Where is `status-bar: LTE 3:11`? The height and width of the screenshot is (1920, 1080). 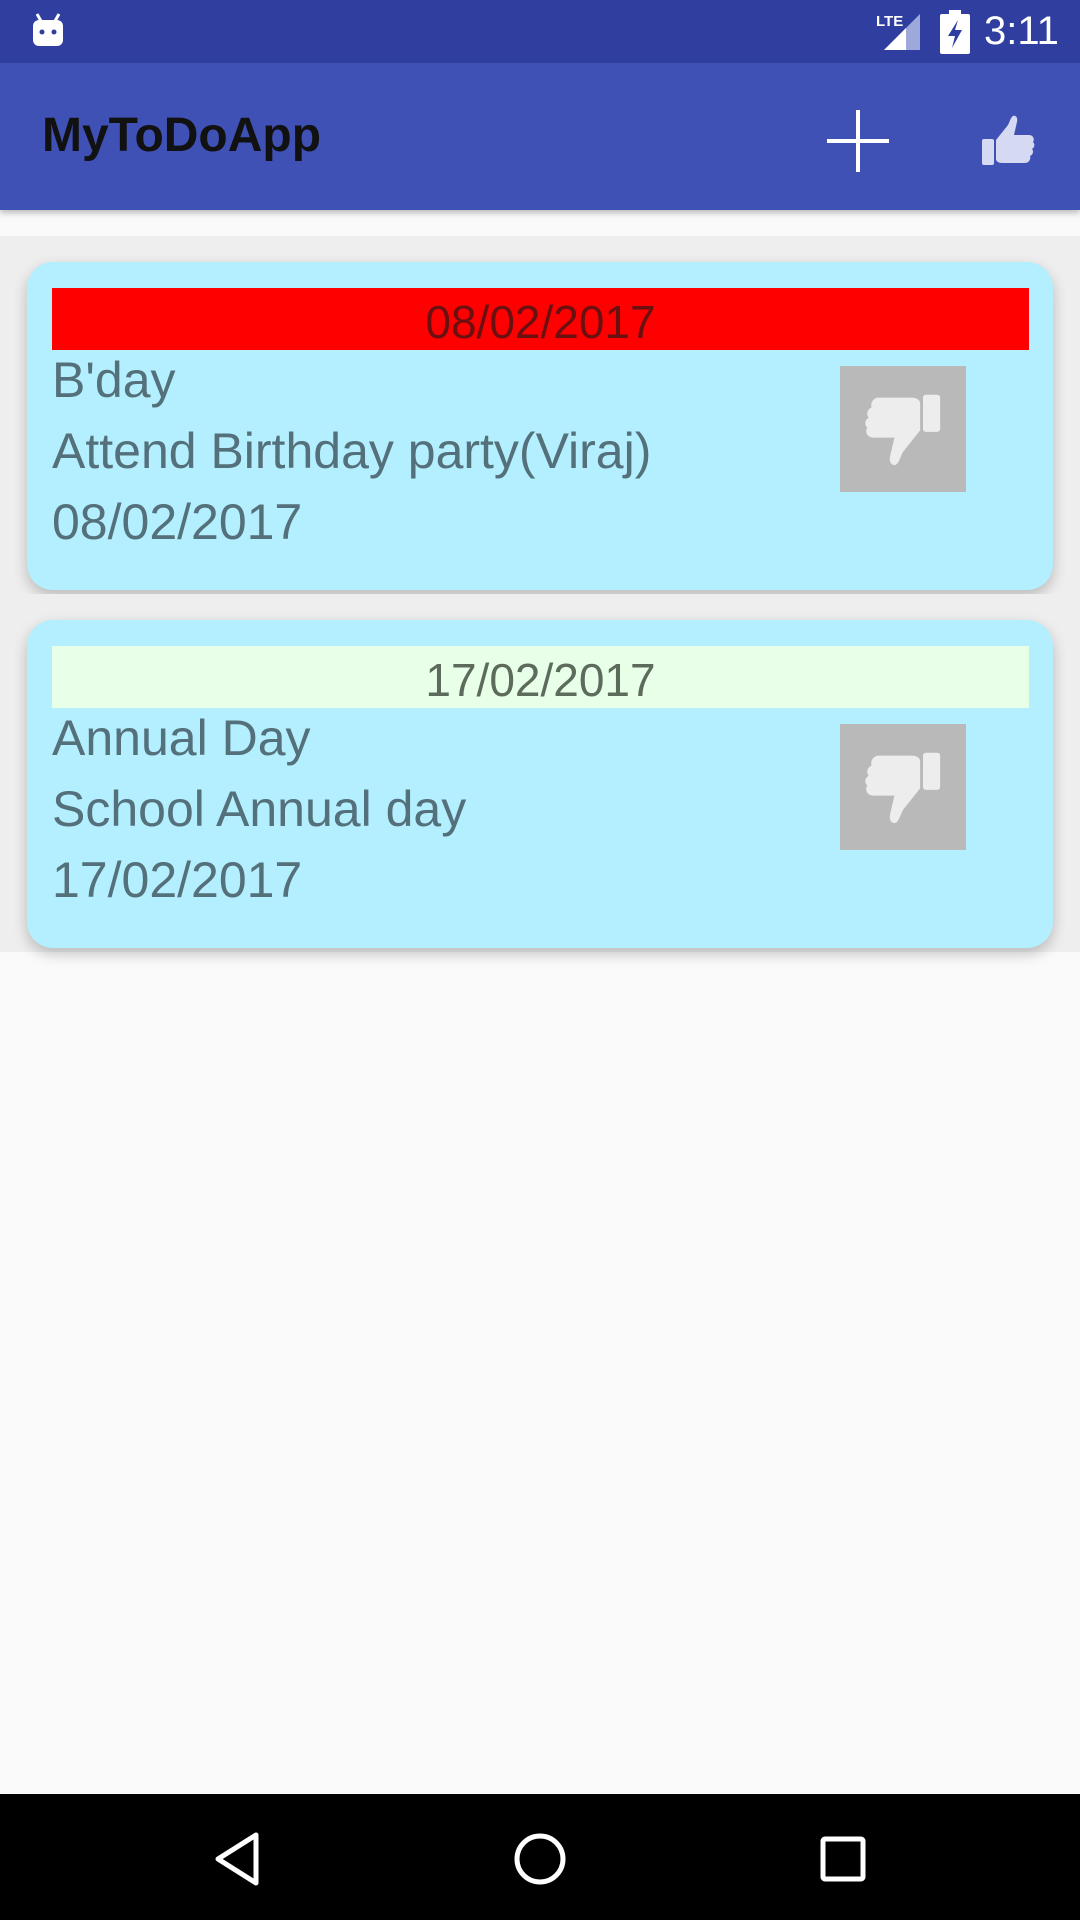
status-bar: LTE 3:11 is located at coordinates (540, 31).